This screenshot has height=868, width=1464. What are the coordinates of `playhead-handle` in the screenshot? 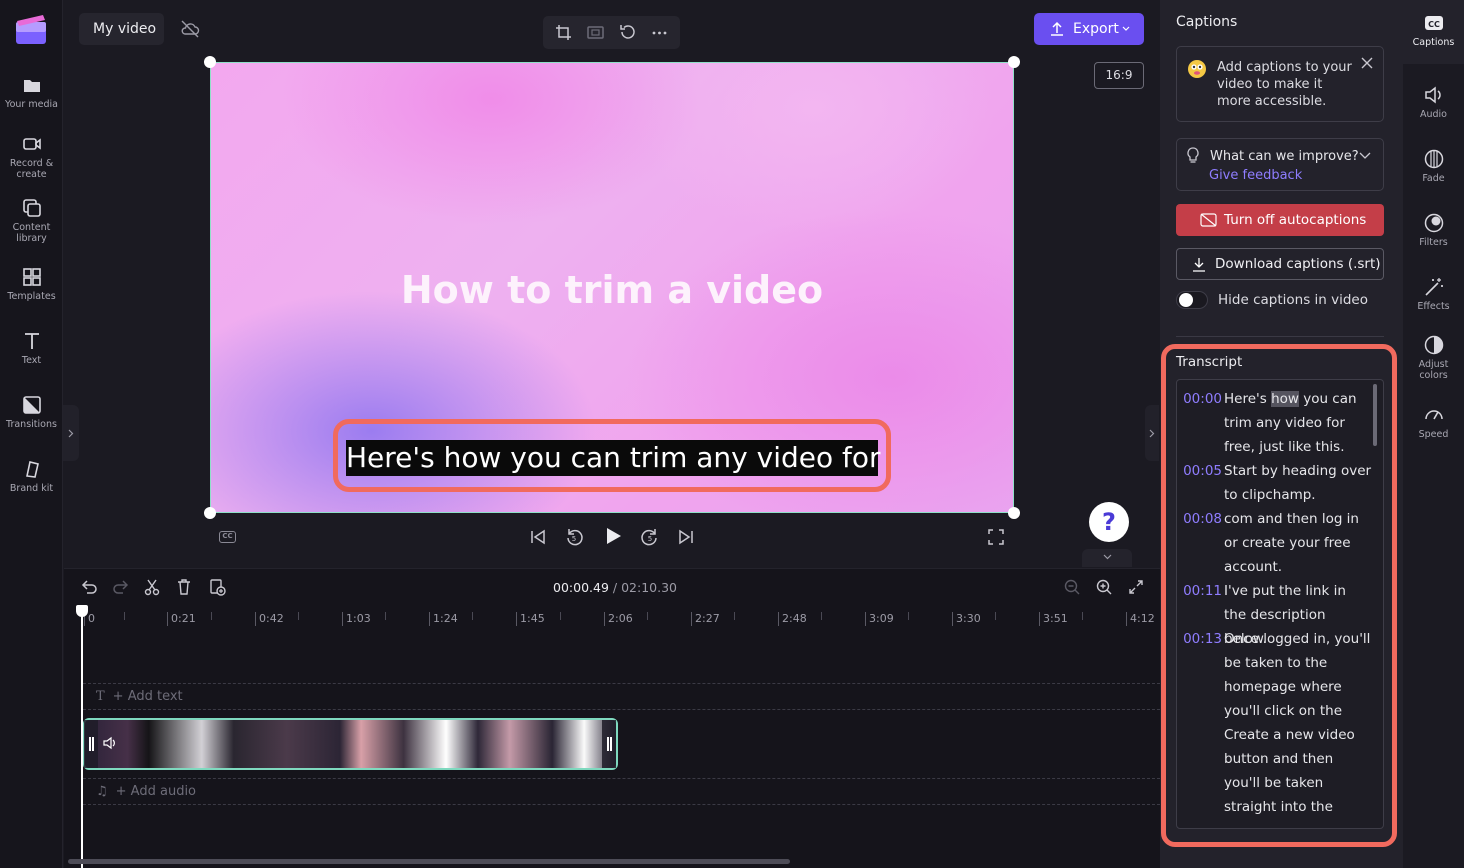 It's located at (82, 611).